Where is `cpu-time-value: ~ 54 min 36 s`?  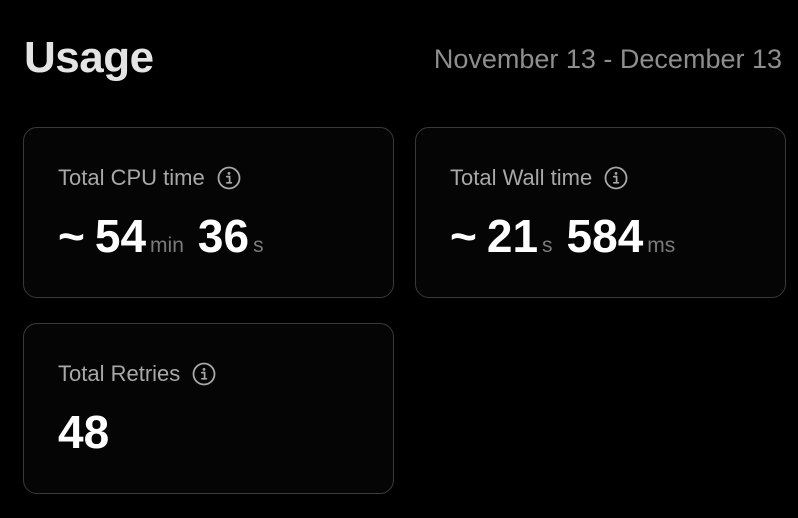
cpu-time-value: ~ 54 min 36 s is located at coordinates (161, 241).